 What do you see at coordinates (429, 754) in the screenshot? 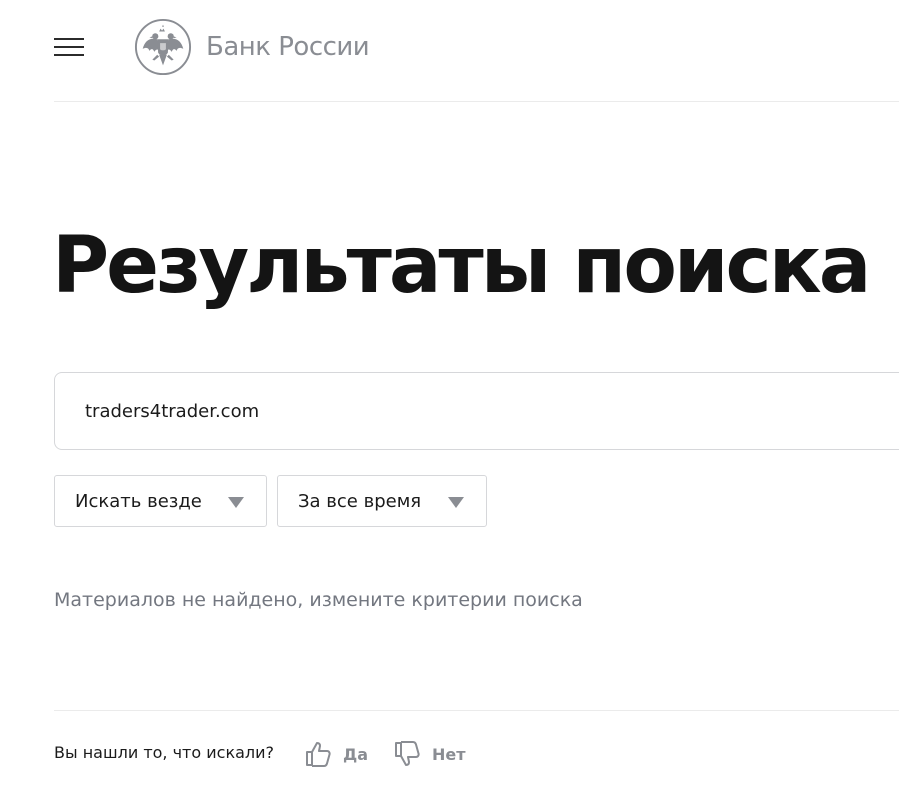
I see `feedback-no-button: Нет` at bounding box center [429, 754].